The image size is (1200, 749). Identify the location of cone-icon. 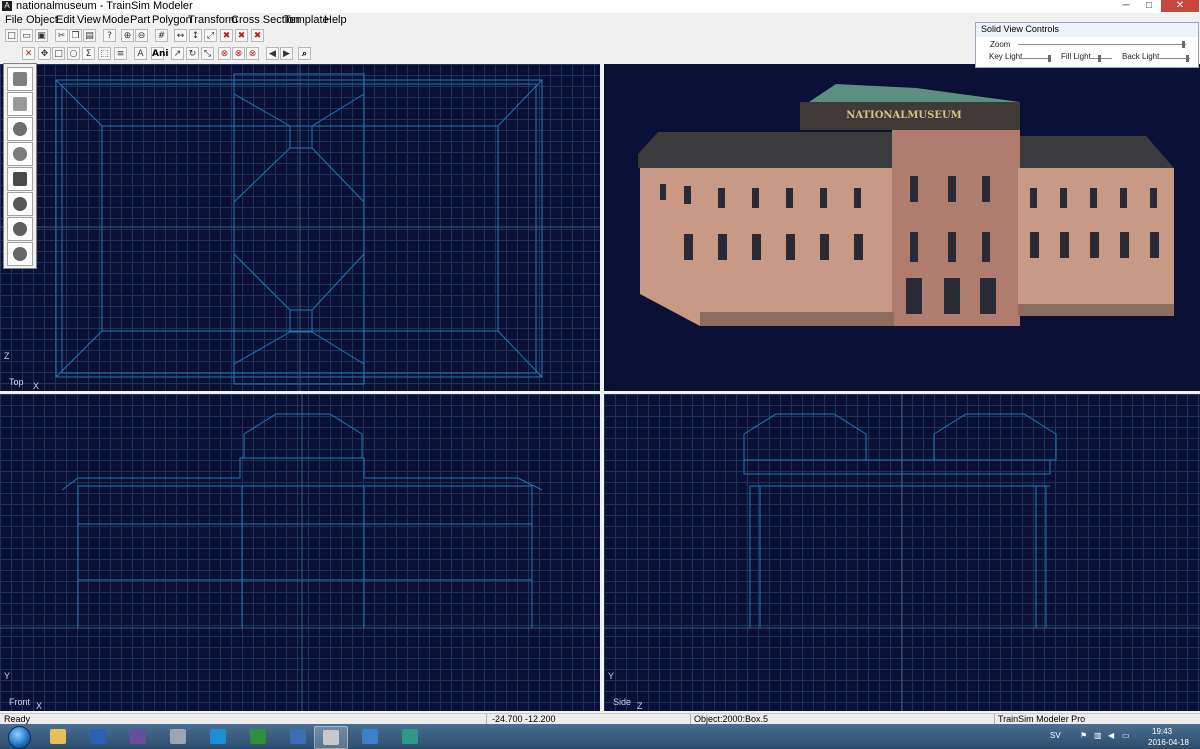
(20, 179).